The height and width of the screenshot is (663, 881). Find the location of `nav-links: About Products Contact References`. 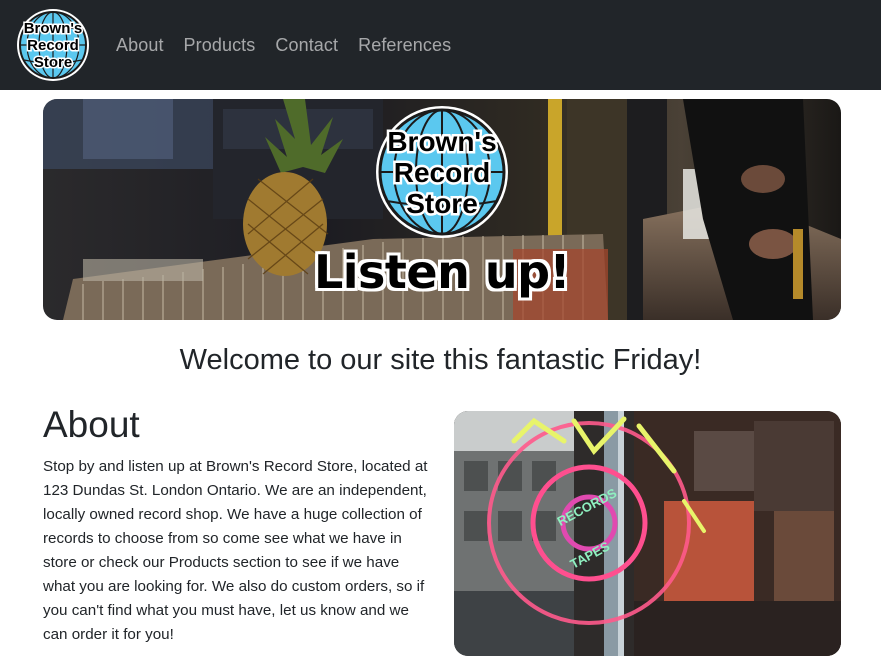

nav-links: About Products Contact References is located at coordinates (283, 45).